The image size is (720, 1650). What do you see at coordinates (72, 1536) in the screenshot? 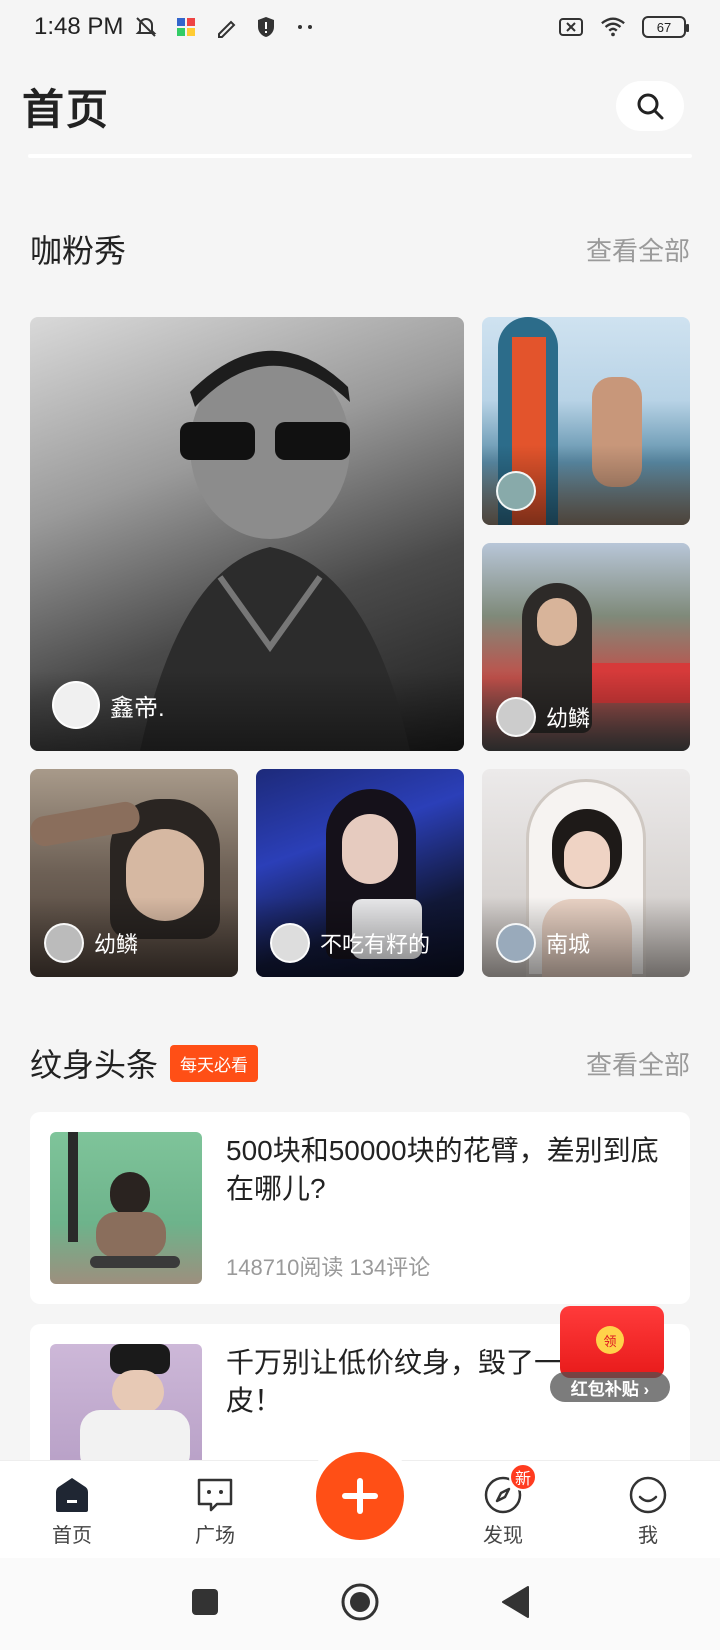
I see `tab-label: 首页` at bounding box center [72, 1536].